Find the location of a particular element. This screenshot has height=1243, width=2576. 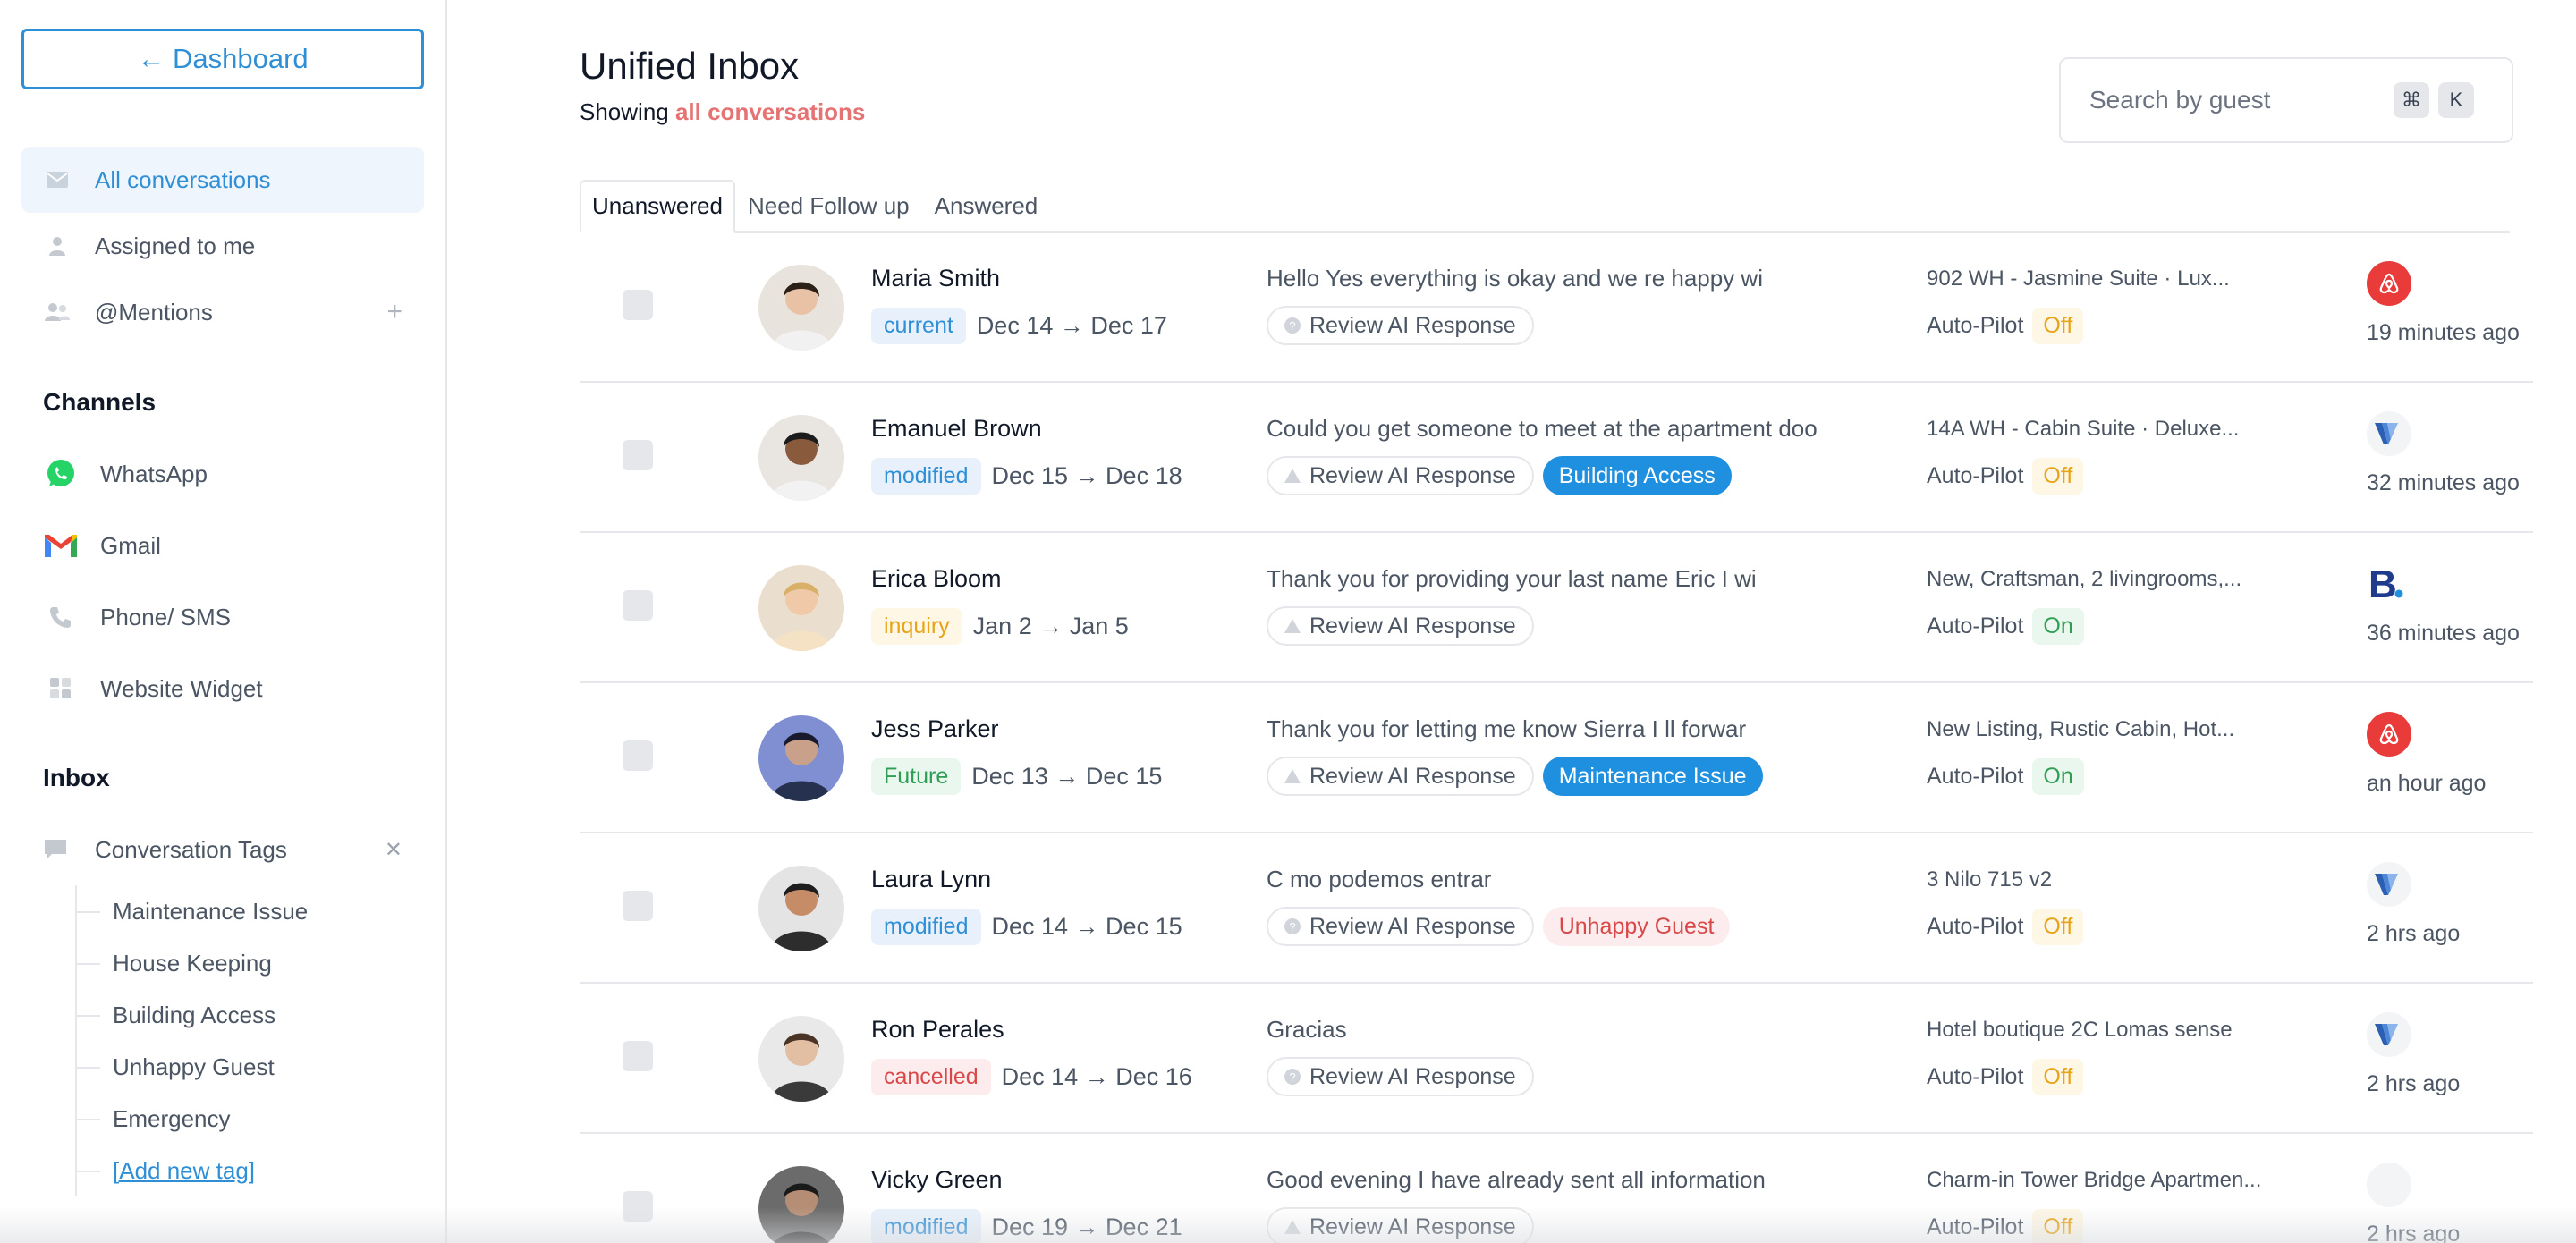

add-new-tag-link: [Add new tag] is located at coordinates (250, 1170).